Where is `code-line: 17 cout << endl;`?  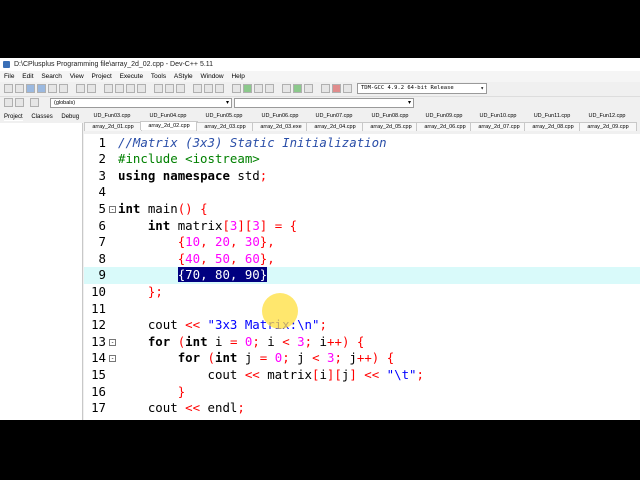
code-line: 17 cout << endl; is located at coordinates (362, 408).